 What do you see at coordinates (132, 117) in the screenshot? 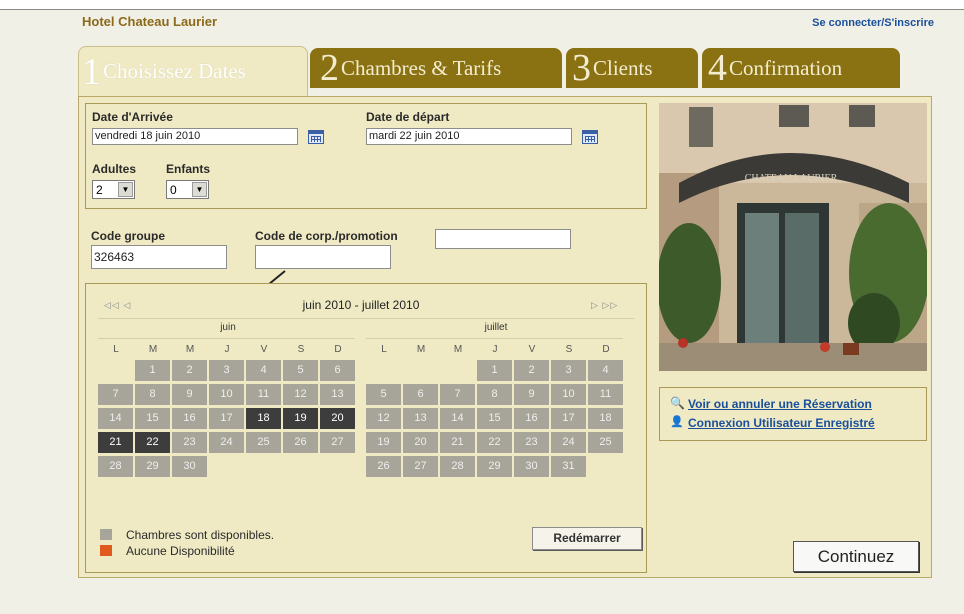
I see `arrival-label: Date d'Arrivée` at bounding box center [132, 117].